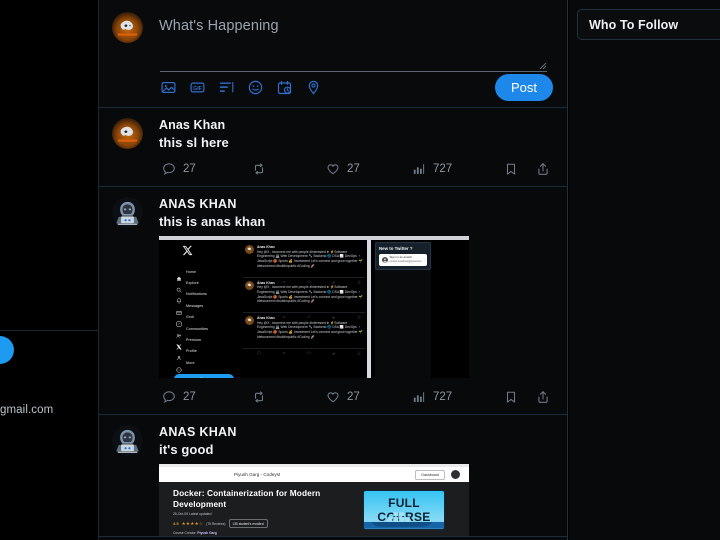 This screenshot has height=540, width=720. What do you see at coordinates (313, 87) in the screenshot?
I see `location-icon` at bounding box center [313, 87].